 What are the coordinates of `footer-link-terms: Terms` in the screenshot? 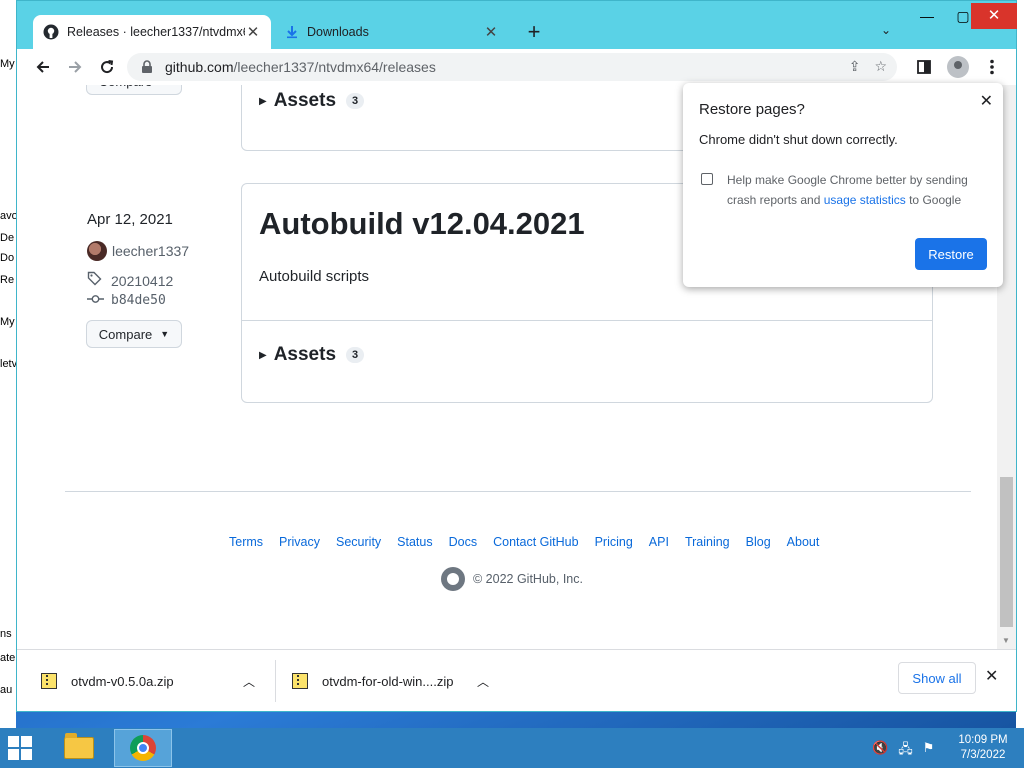 It's located at (246, 542).